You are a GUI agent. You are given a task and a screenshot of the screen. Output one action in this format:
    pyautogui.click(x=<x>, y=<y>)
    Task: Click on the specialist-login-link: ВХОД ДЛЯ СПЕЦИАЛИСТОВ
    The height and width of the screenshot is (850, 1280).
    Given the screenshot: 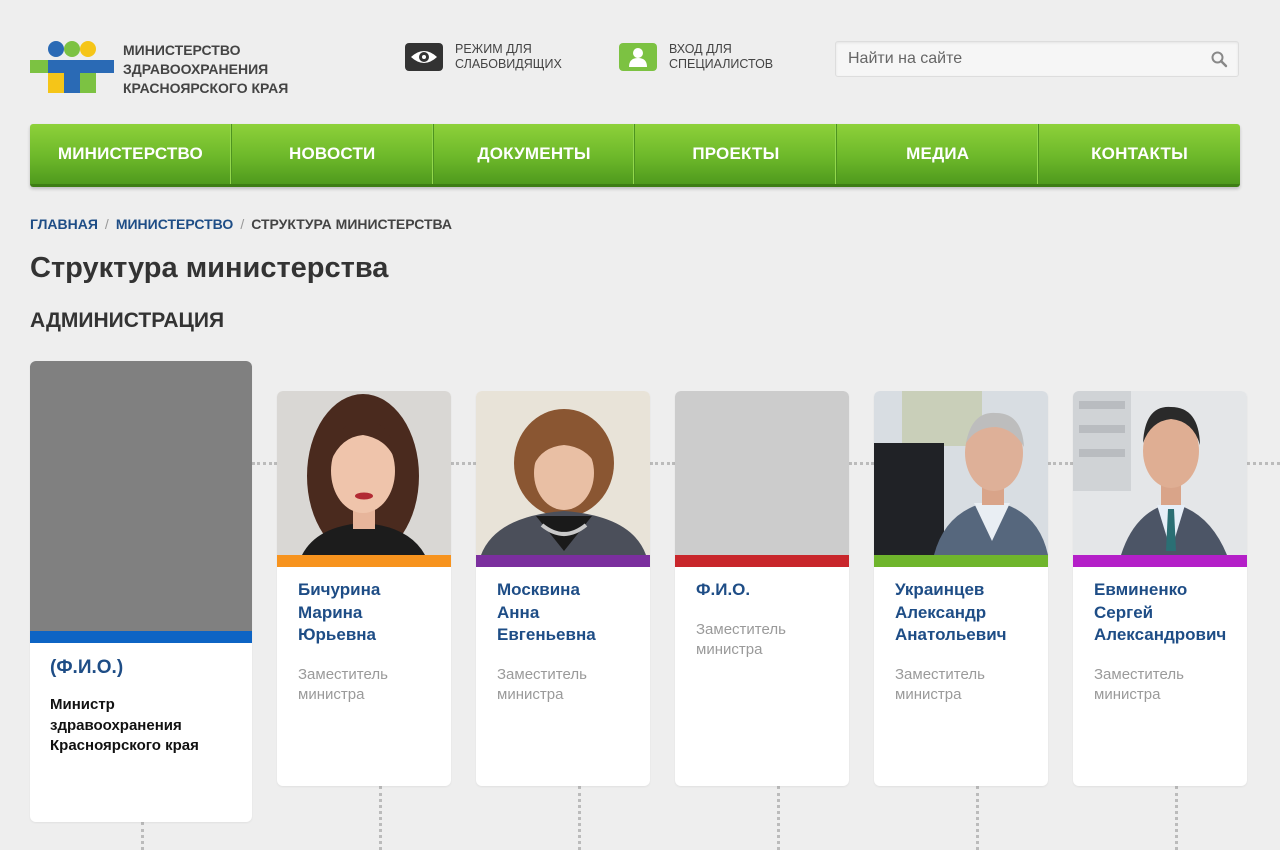 What is the action you would take?
    pyautogui.click(x=709, y=57)
    